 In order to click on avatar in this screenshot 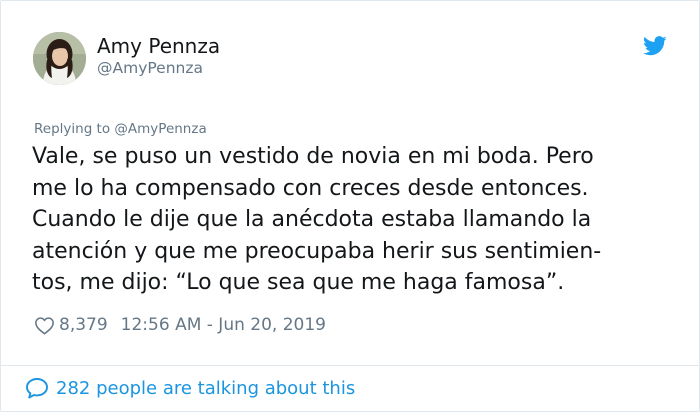, I will do `click(59, 58)`.